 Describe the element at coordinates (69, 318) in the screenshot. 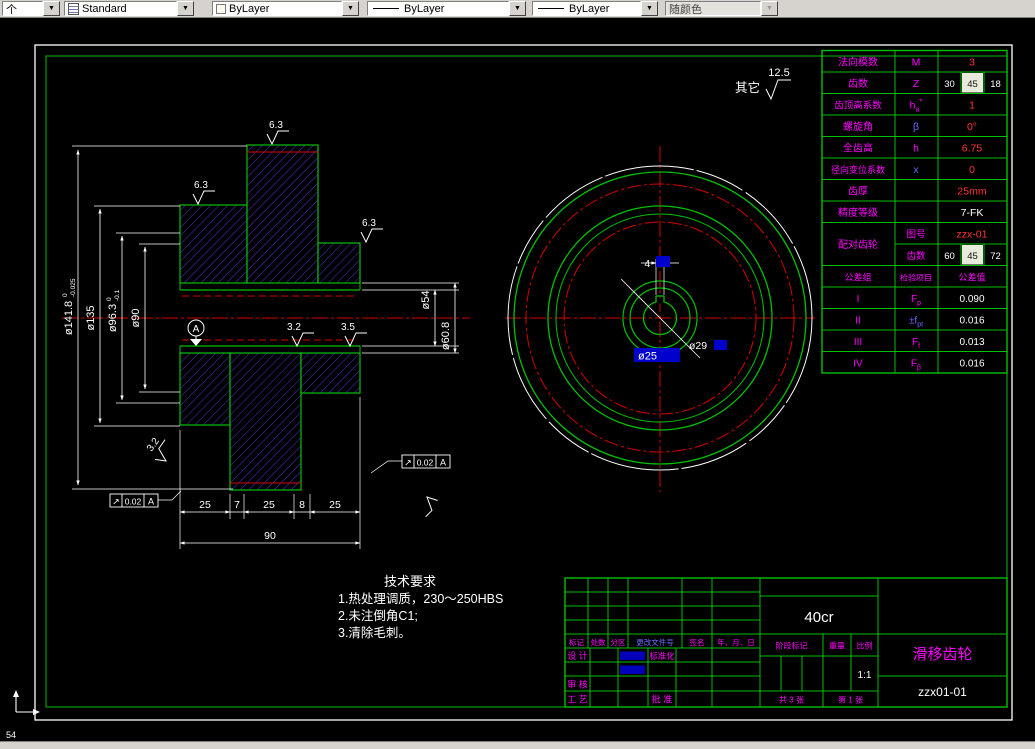

I see `dim-d141: ø141.8` at that location.